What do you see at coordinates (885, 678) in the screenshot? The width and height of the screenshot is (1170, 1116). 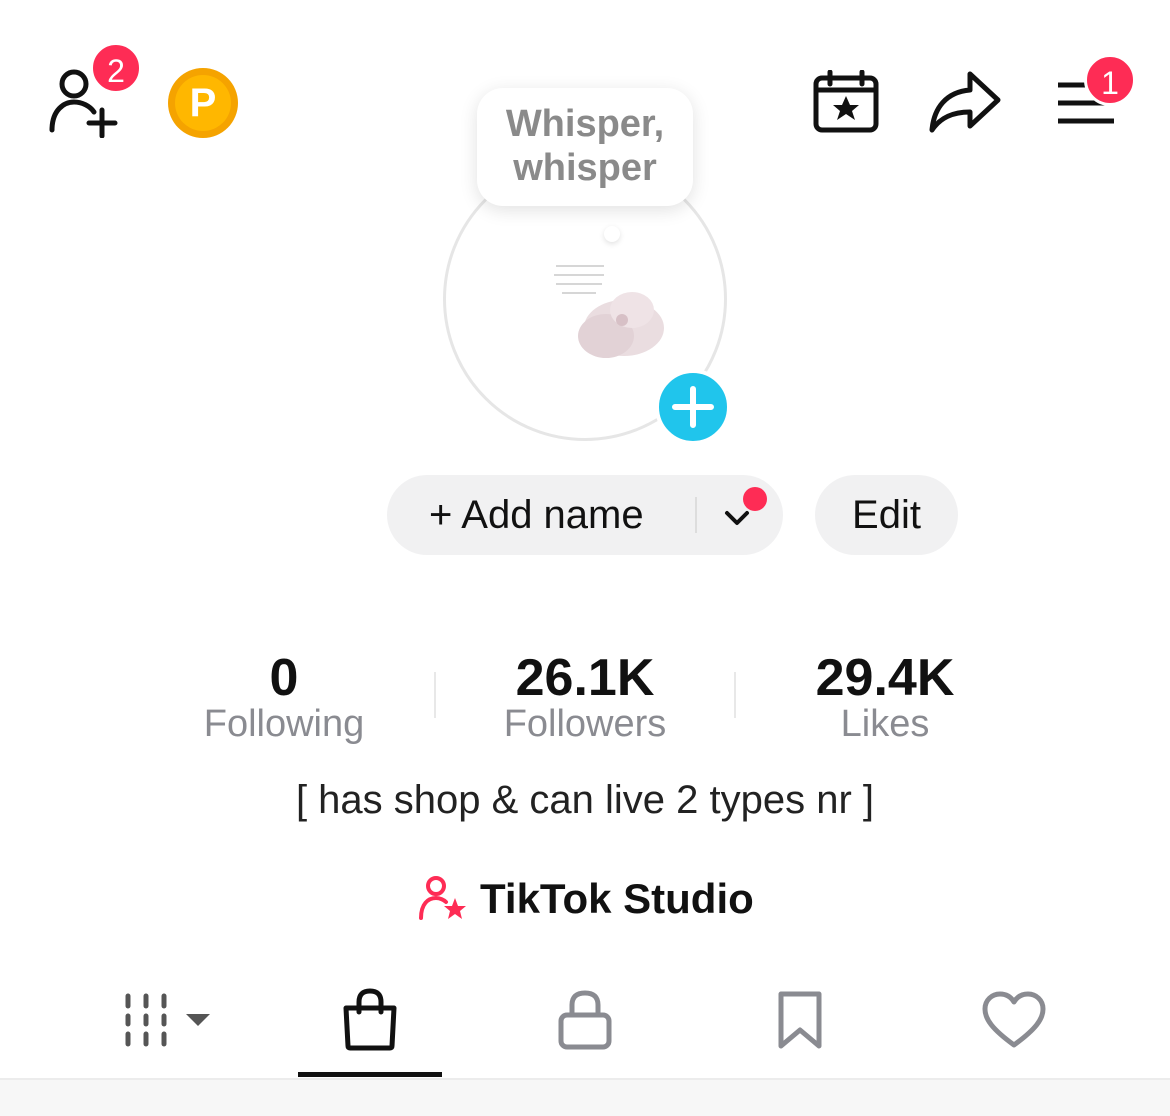 I see `stat-value: 29.4K` at bounding box center [885, 678].